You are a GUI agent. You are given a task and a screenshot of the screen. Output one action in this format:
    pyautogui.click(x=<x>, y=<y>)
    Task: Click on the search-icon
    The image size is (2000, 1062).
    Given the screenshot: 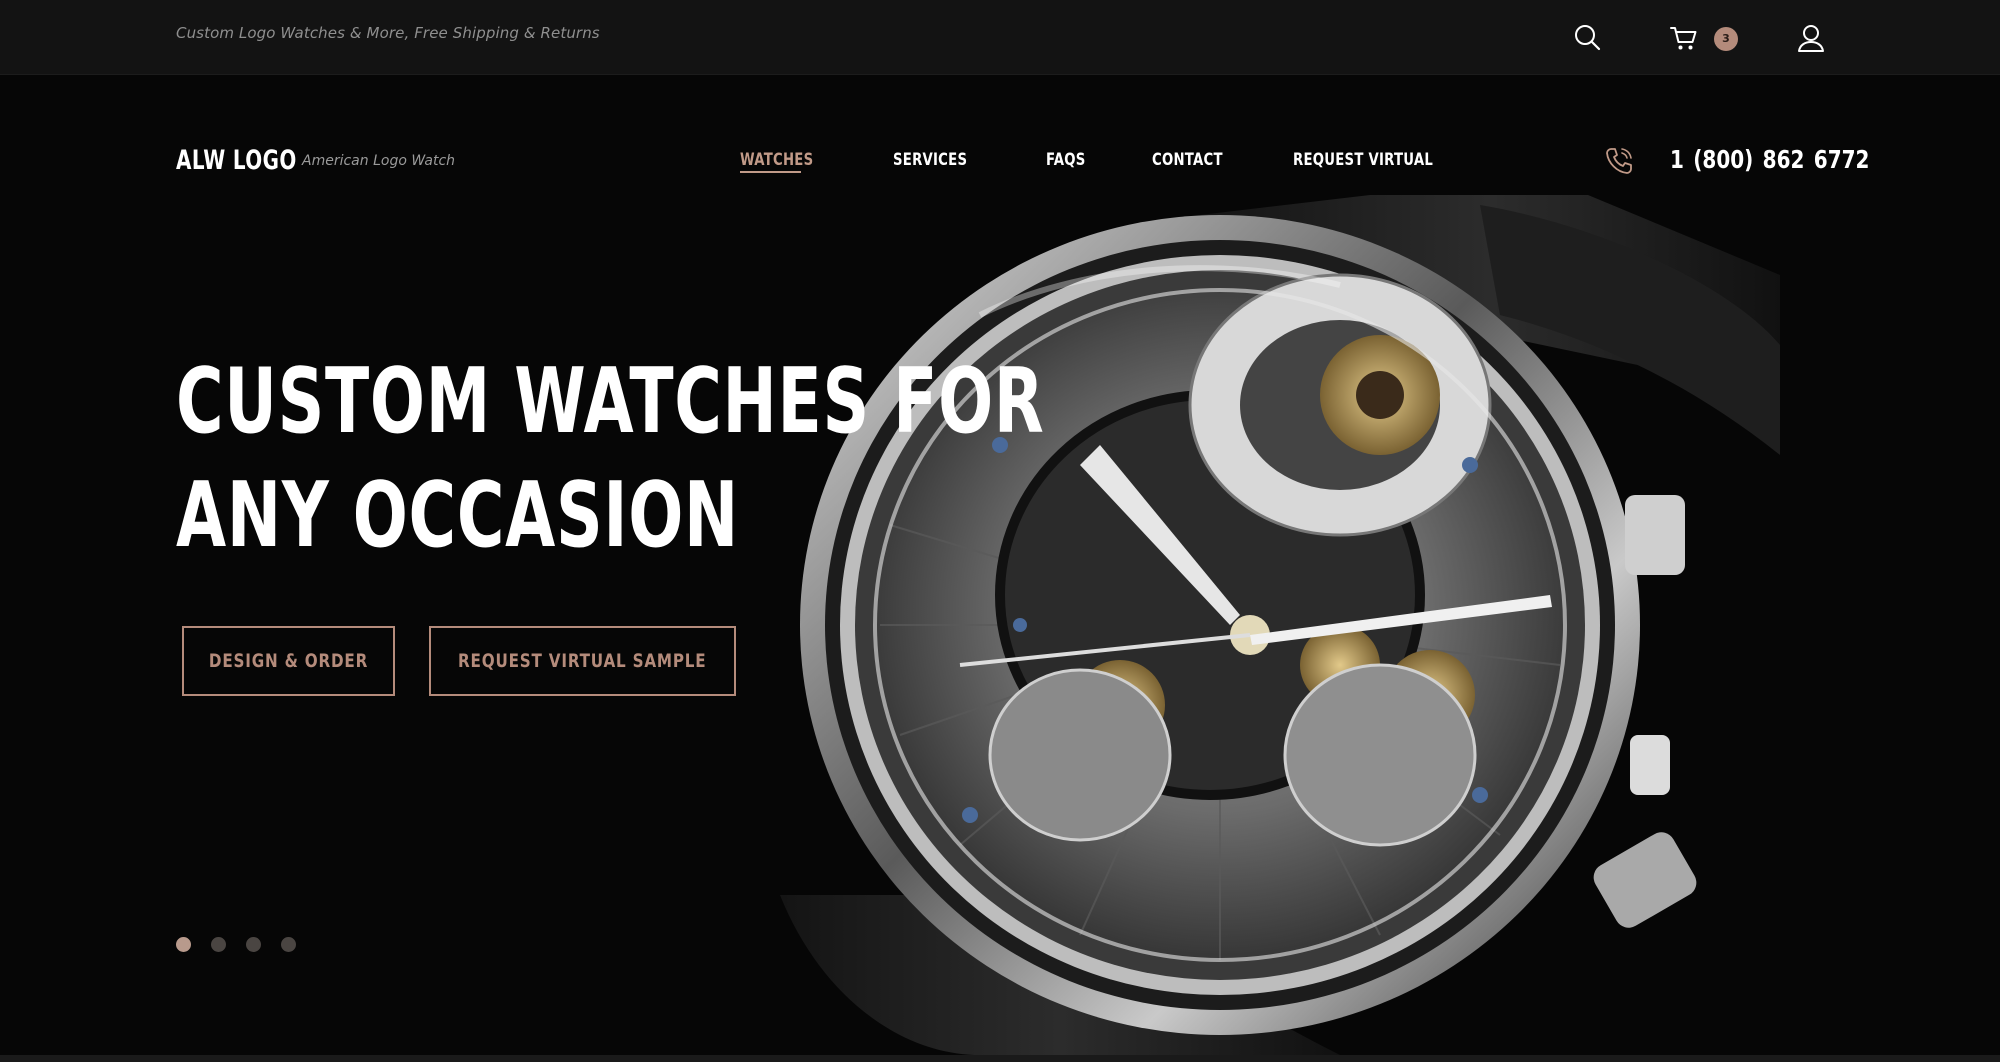 What is the action you would take?
    pyautogui.click(x=1588, y=38)
    